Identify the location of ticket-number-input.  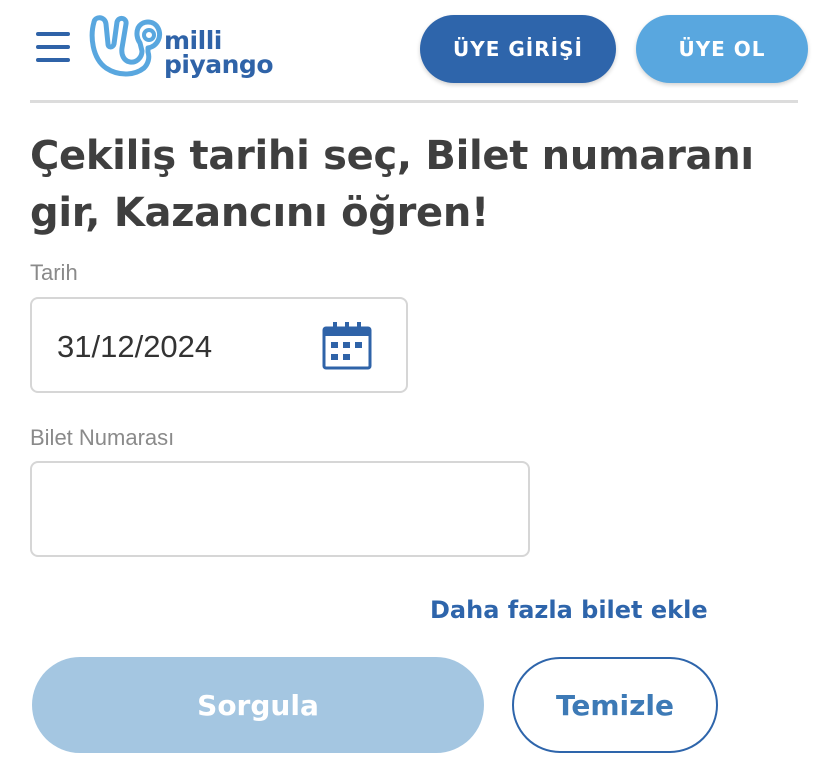
(280, 509).